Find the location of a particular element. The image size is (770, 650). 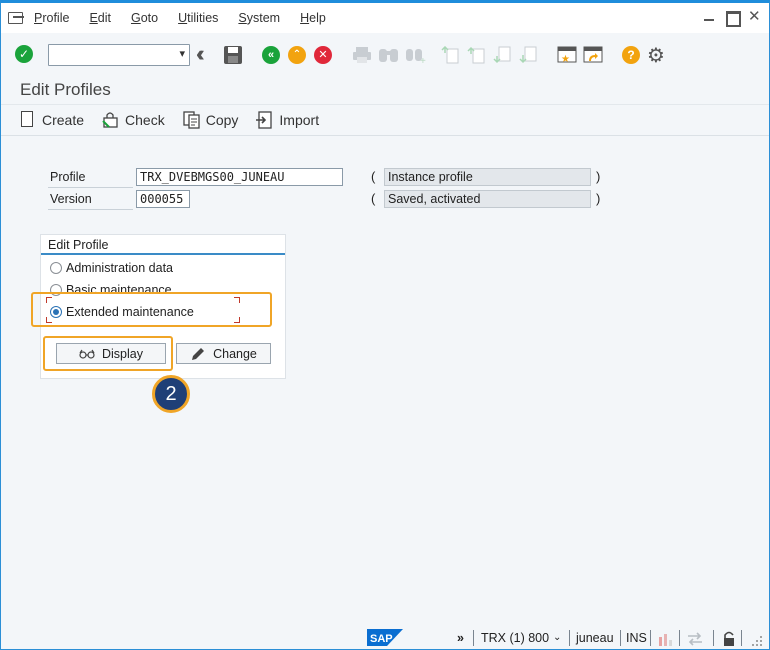

next-page-icon is located at coordinates (503, 55).